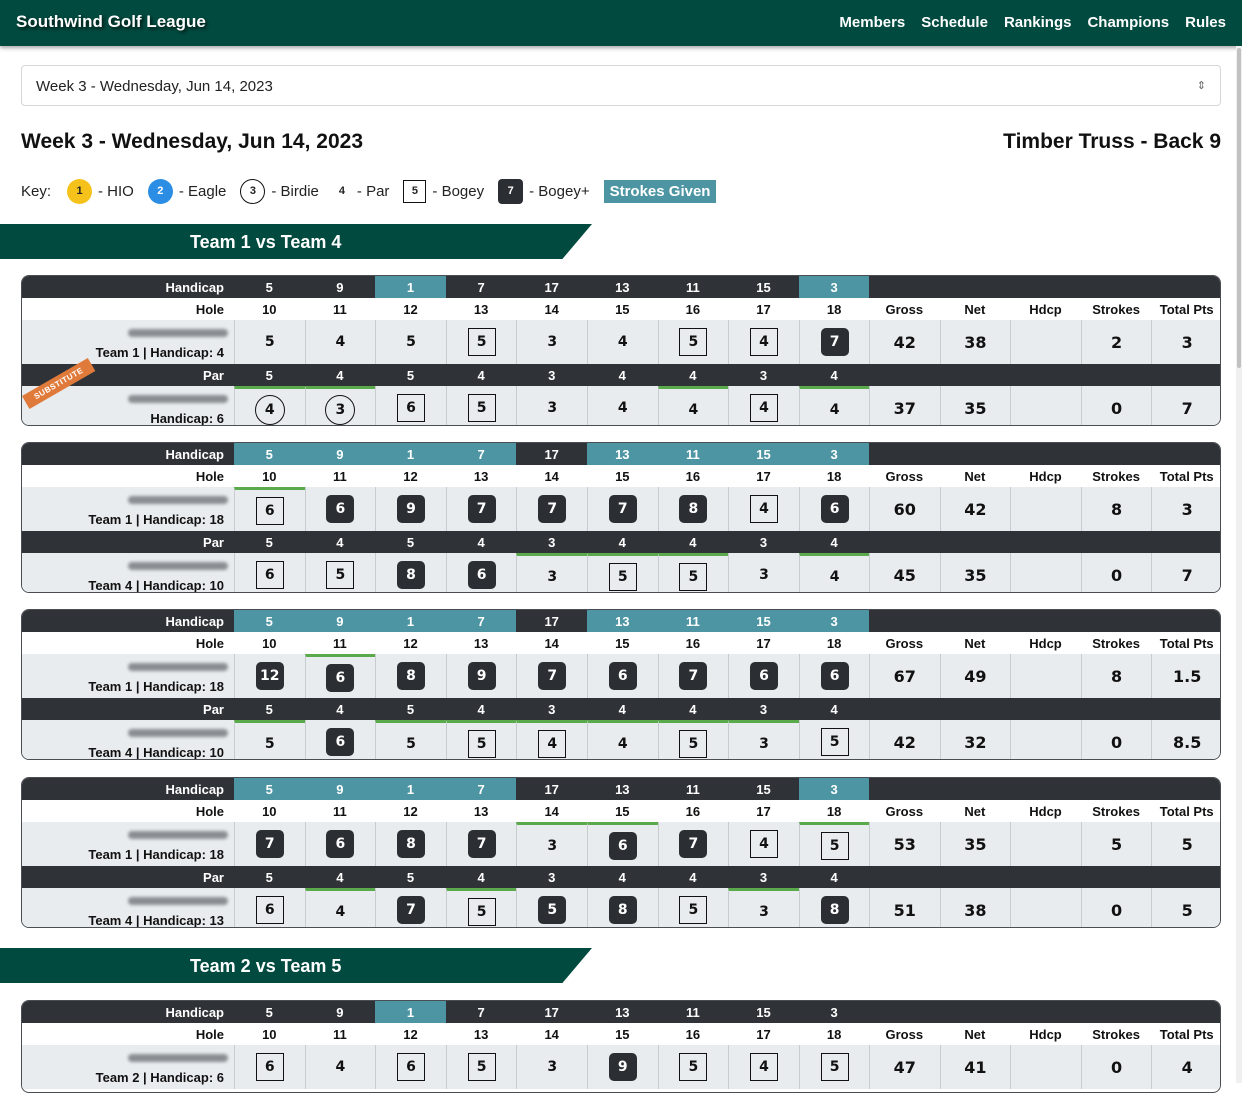 This screenshot has height=1093, width=1242. I want to click on hole-score: 3, so click(763, 572).